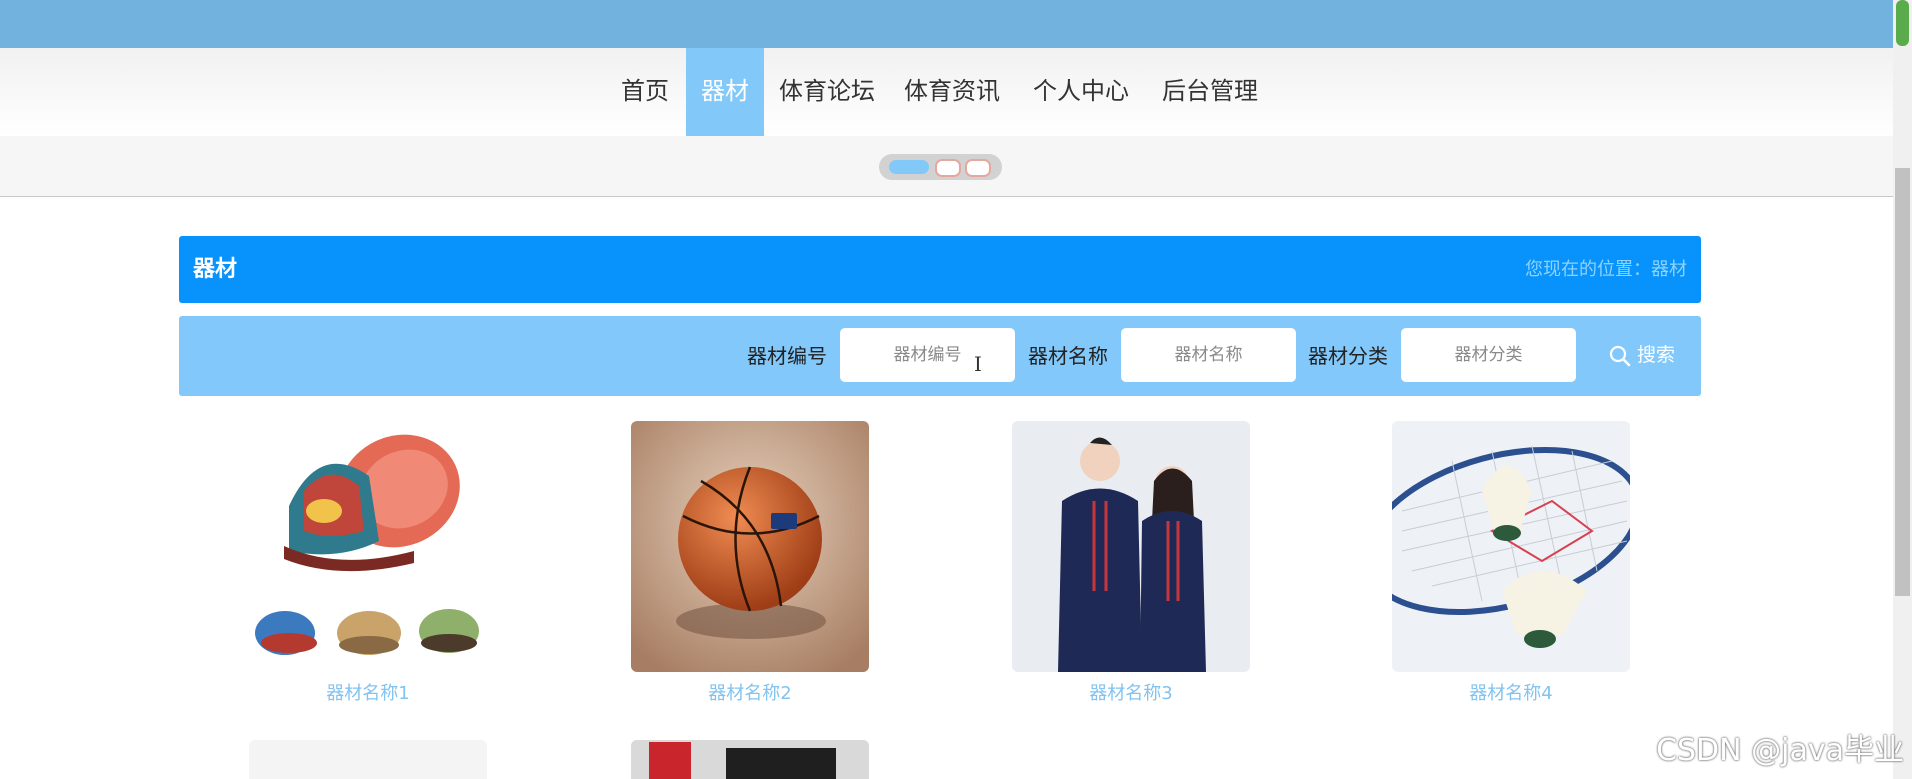 The height and width of the screenshot is (779, 1912). What do you see at coordinates (1780, 750) in the screenshot?
I see `watermark: CSDN @java毕业` at bounding box center [1780, 750].